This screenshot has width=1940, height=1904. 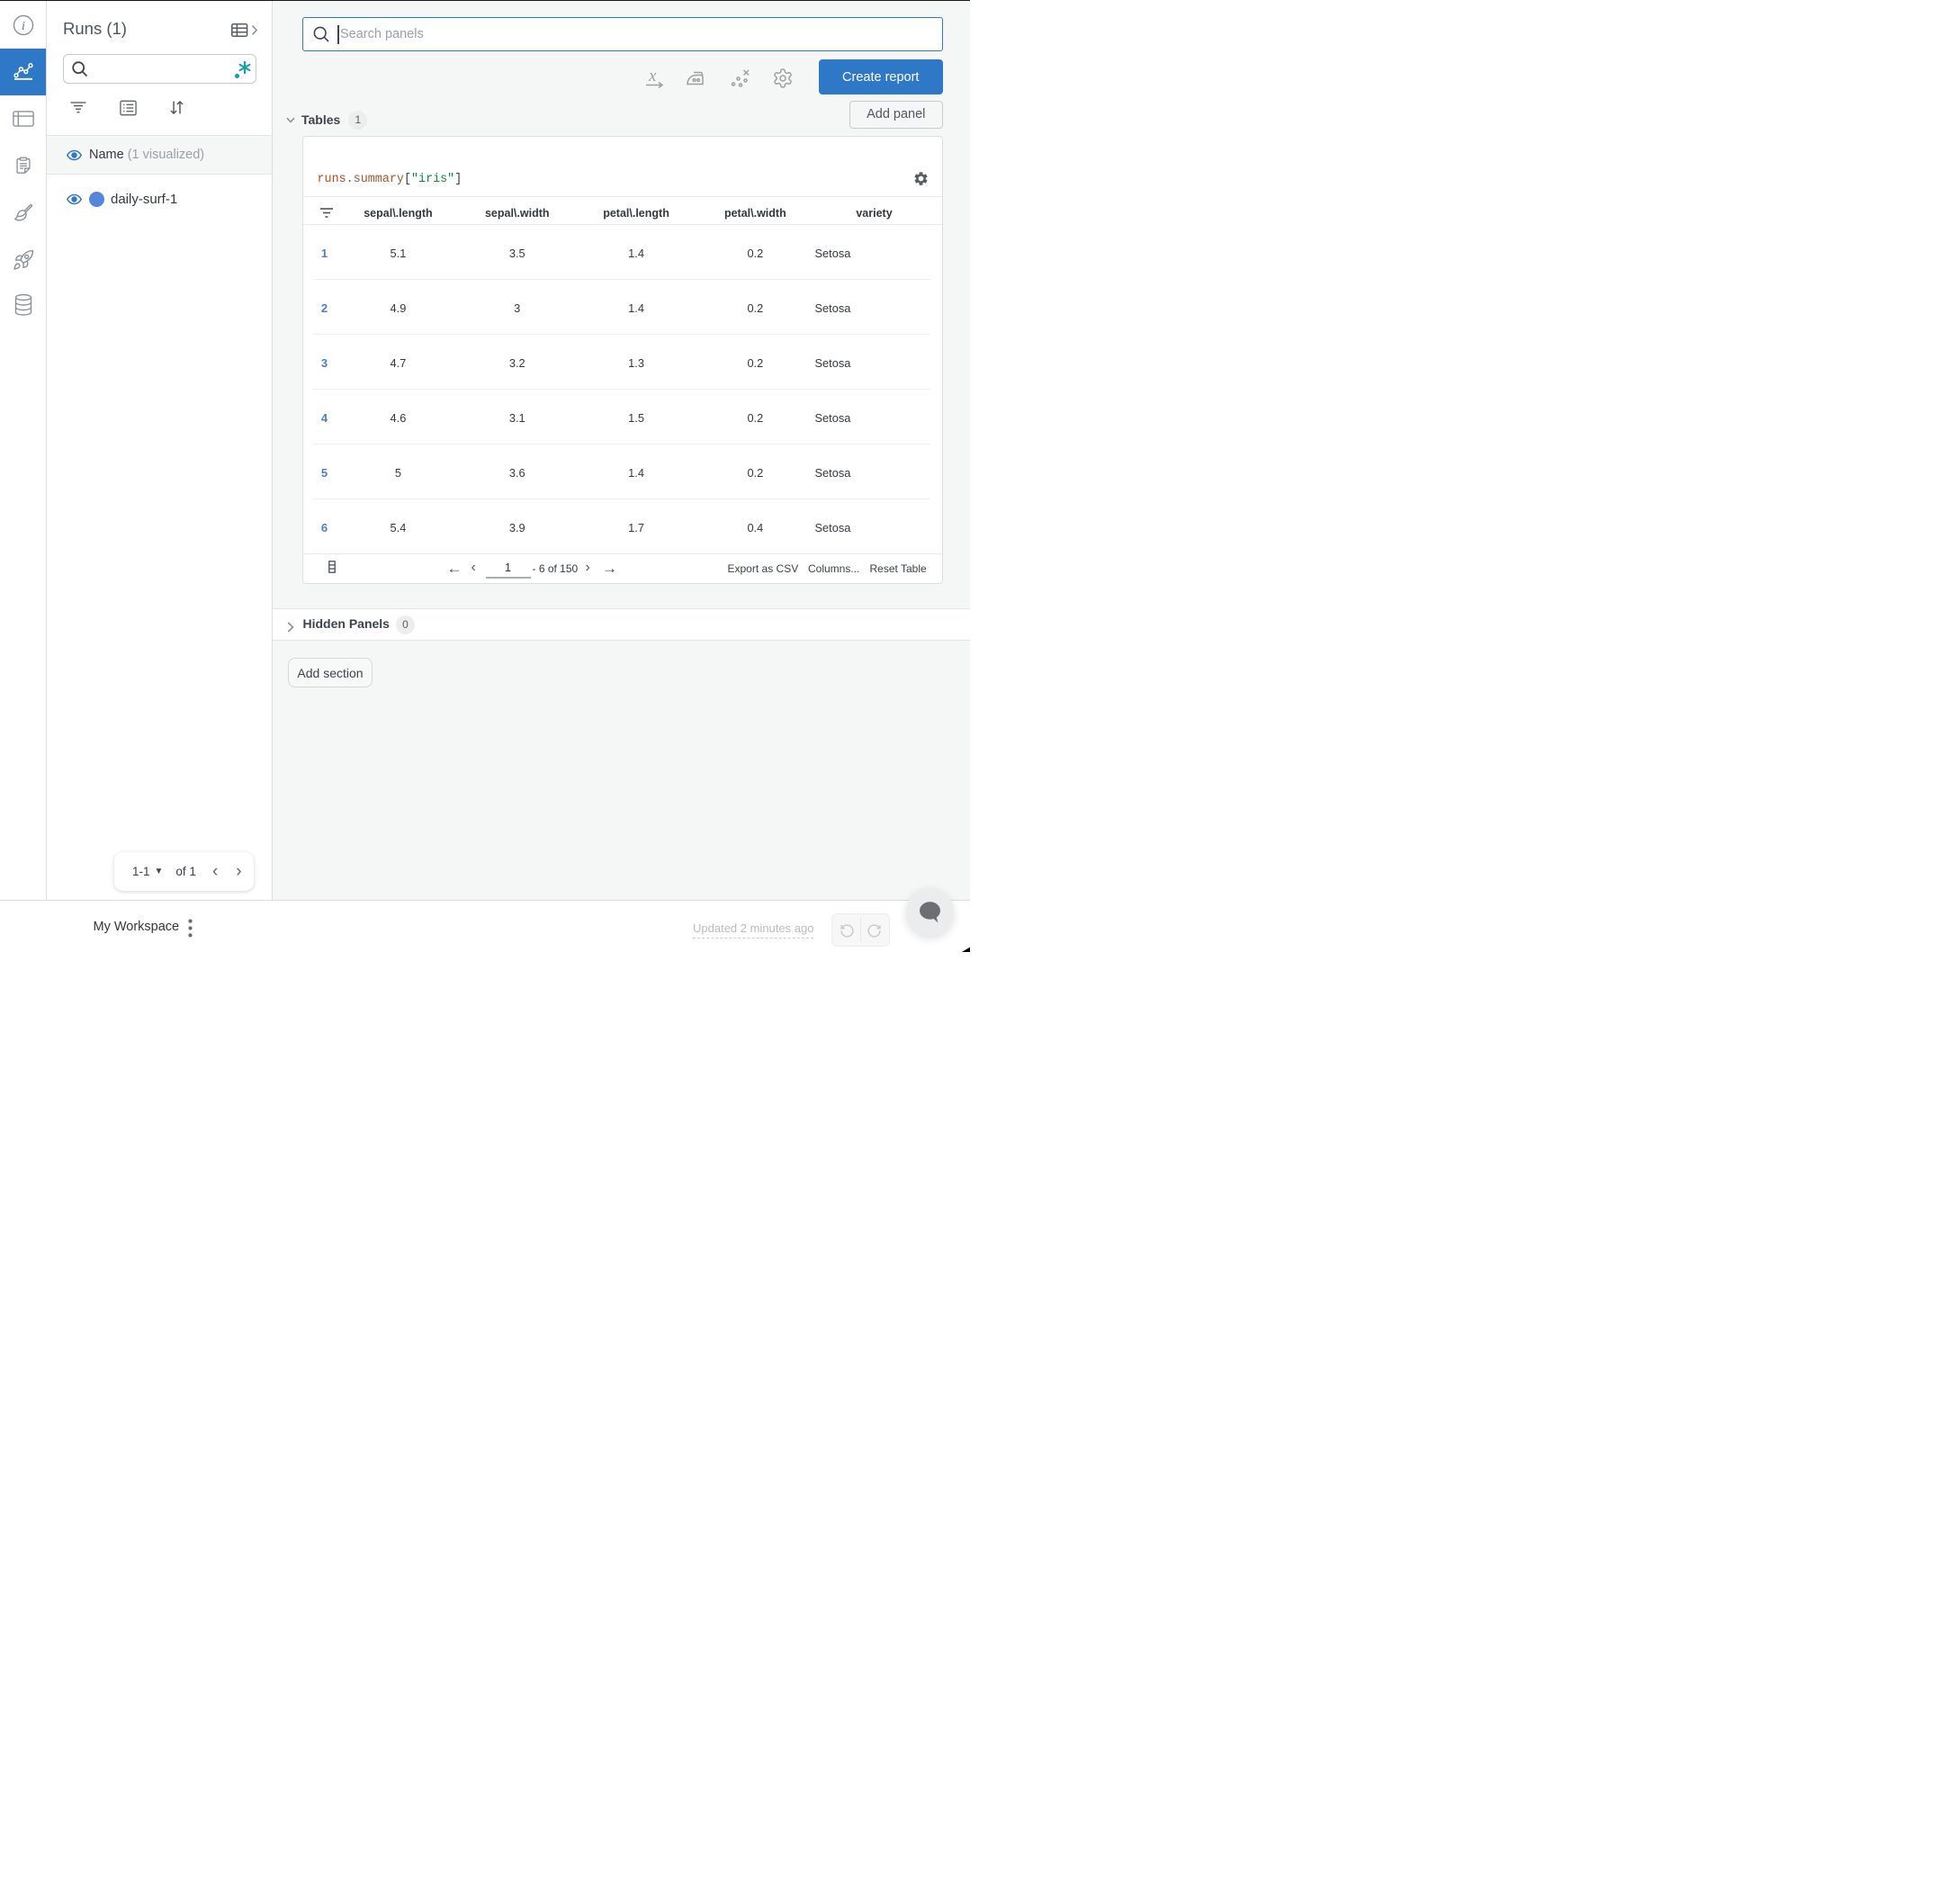 What do you see at coordinates (24, 26) in the screenshot?
I see `svg-text: i` at bounding box center [24, 26].